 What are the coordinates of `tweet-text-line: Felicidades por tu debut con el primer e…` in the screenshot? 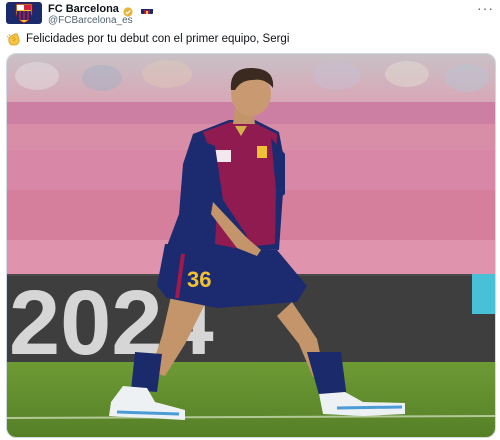 It's located at (147, 39).